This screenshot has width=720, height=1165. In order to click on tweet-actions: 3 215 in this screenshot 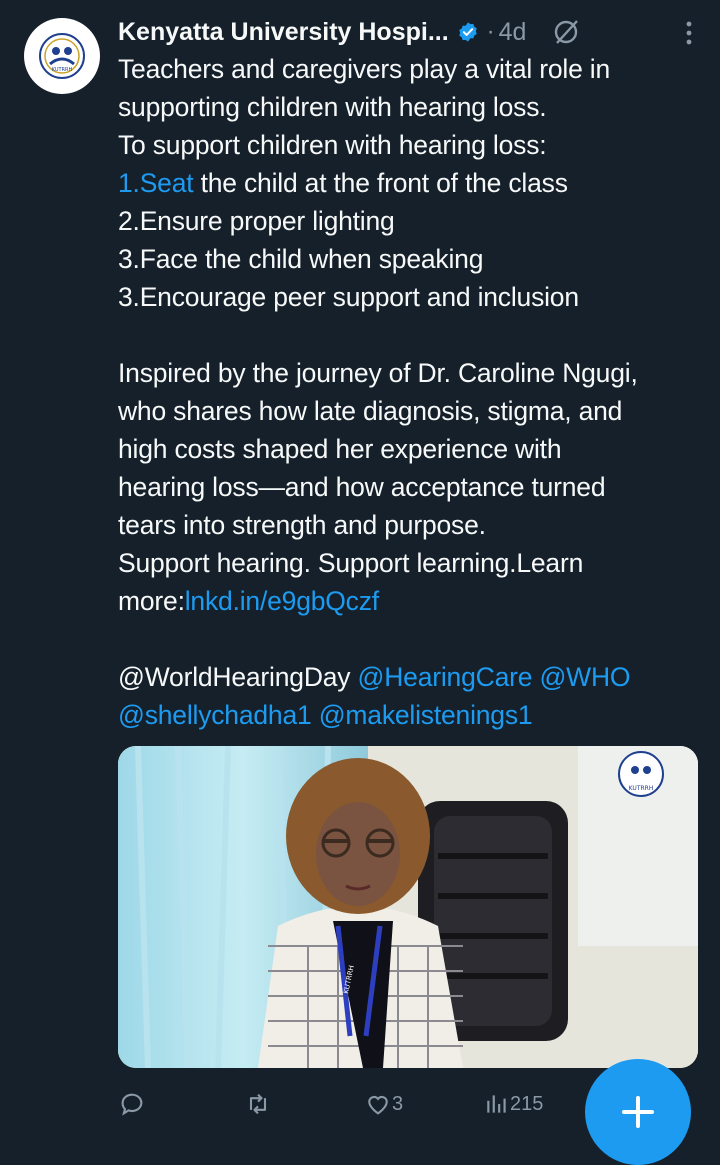, I will do `click(353, 1104)`.